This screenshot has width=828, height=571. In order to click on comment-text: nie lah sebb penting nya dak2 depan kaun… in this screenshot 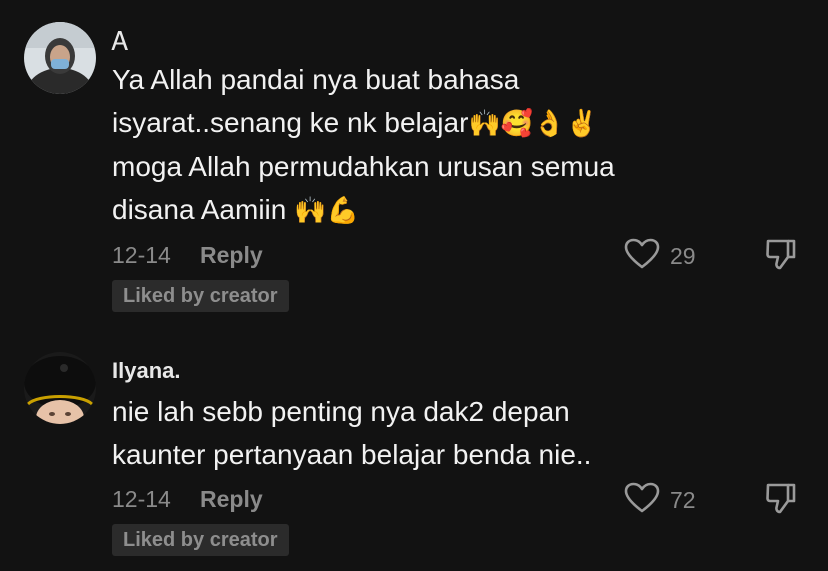, I will do `click(422, 433)`.